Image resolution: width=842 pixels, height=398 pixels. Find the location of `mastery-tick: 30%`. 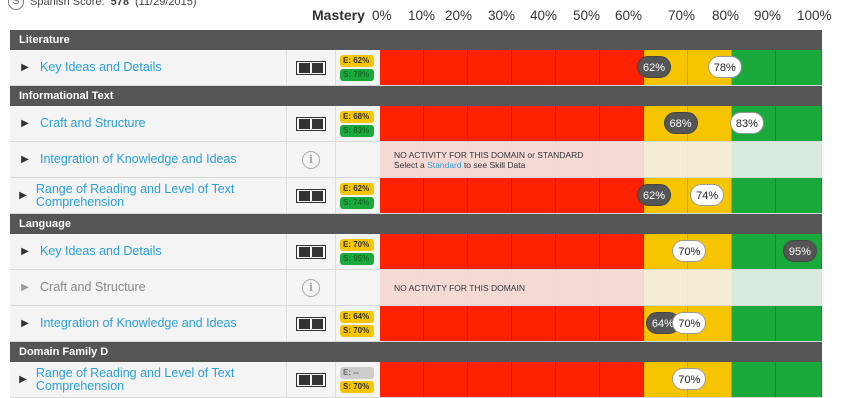

mastery-tick: 30% is located at coordinates (502, 15).